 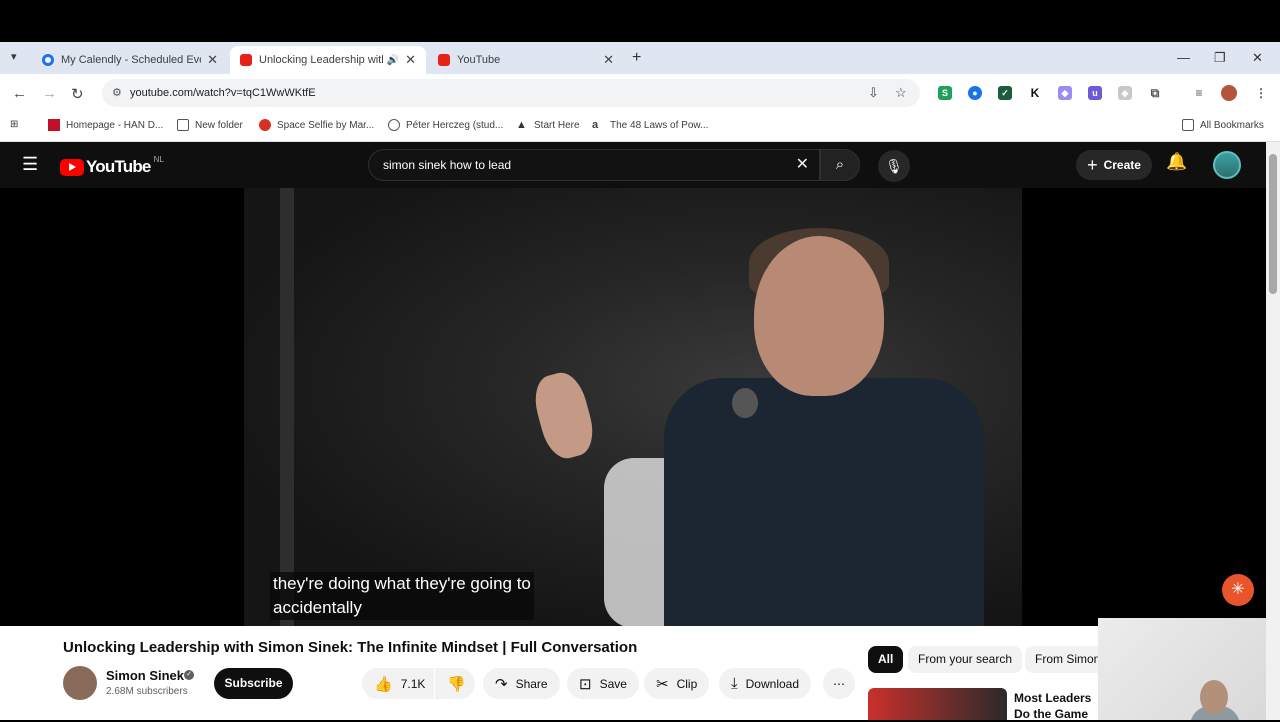 I want to click on channel-avatar, so click(x=80, y=683).